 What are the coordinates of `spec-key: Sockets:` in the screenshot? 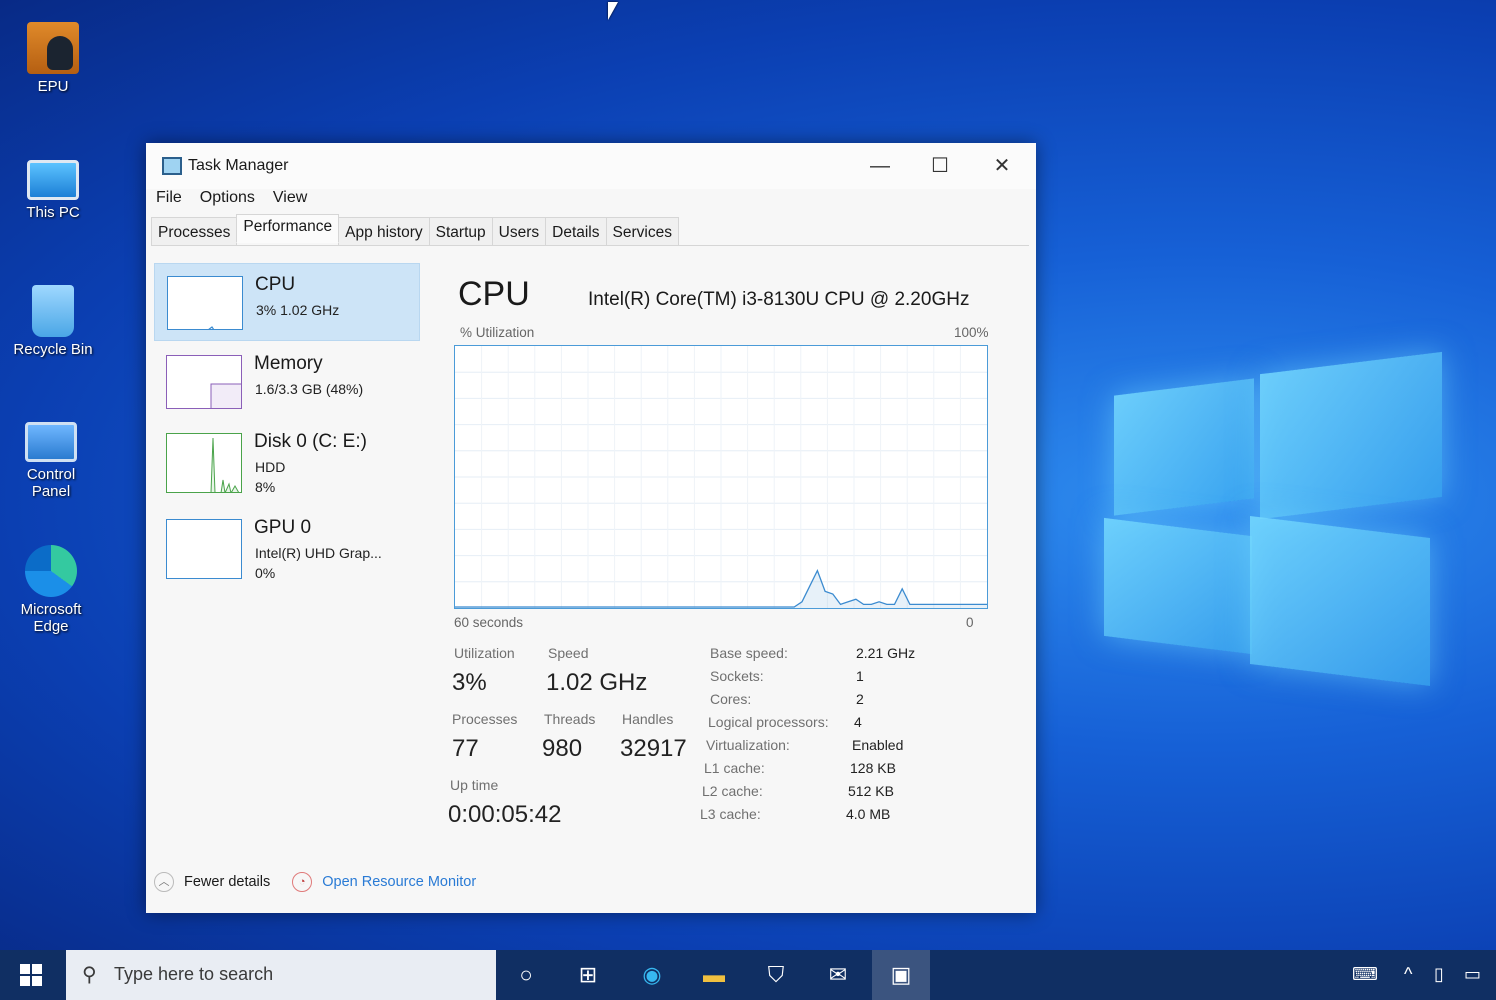 It's located at (737, 676).